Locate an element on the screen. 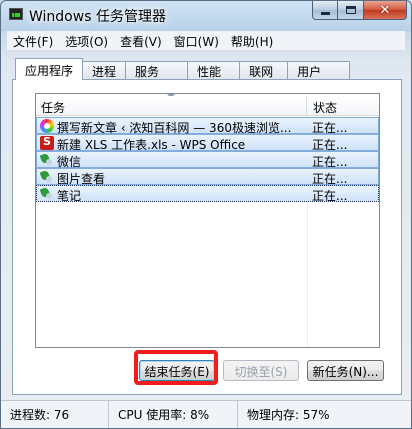  window-controls: ✕ is located at coordinates (359, 11).